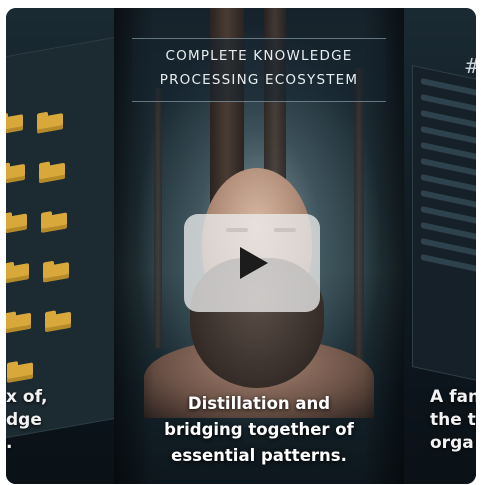 This screenshot has width=481, height=485. I want to click on slide-right: #. A fant the t orga, so click(440, 246).